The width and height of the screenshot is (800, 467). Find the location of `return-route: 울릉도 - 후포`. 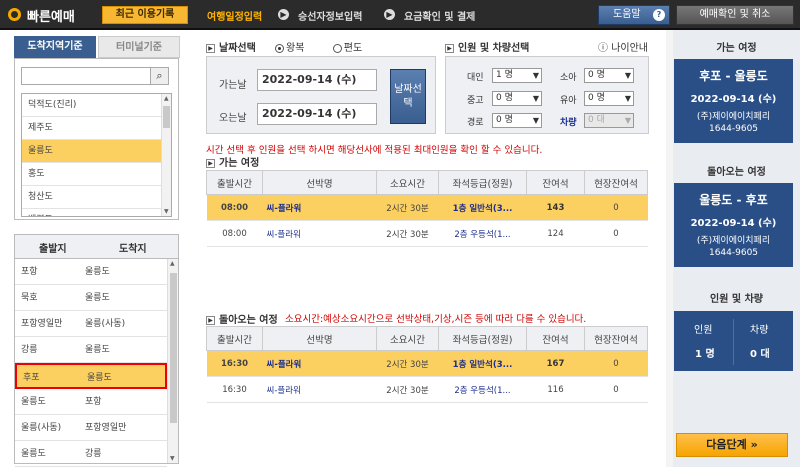

return-route: 울릉도 - 후포 is located at coordinates (733, 200).